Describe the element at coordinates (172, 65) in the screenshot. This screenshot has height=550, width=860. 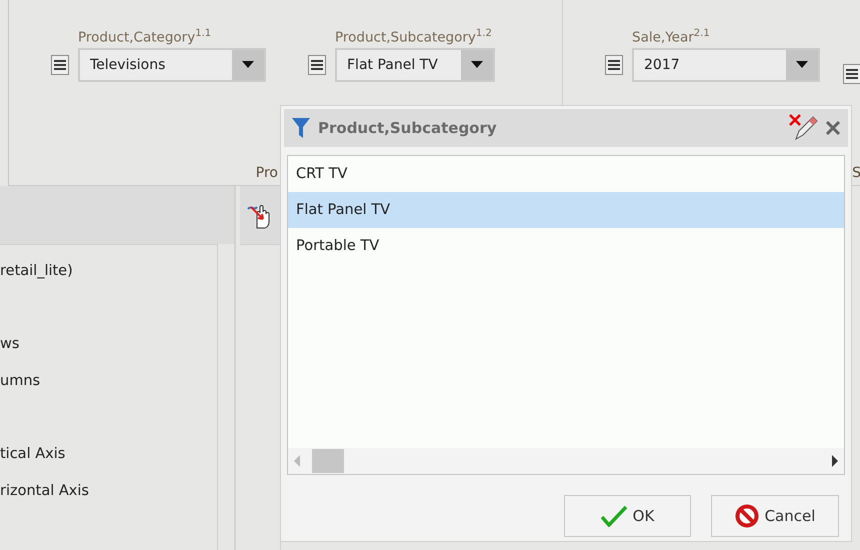
I see `dropdown: Televisions` at that location.